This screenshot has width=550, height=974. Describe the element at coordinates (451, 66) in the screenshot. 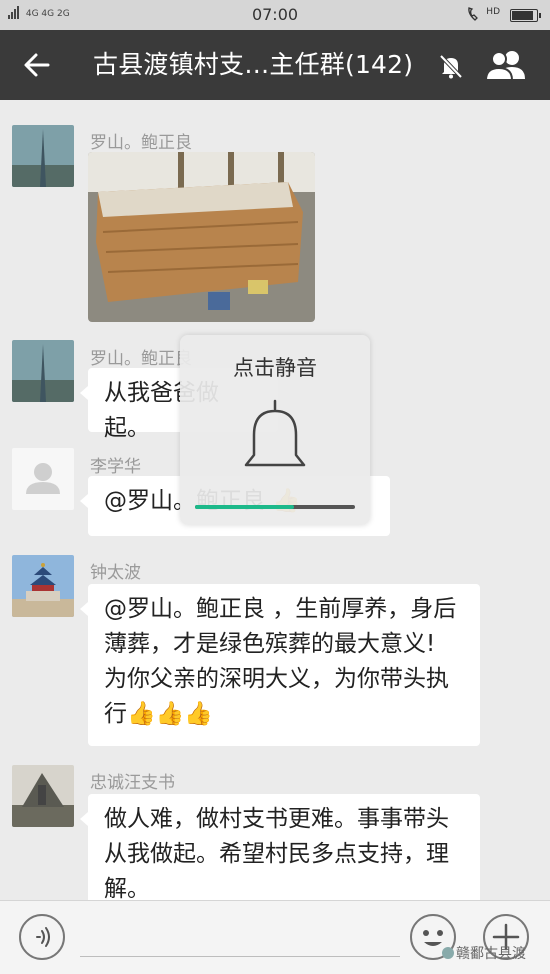

I see `mute-bell-icon` at that location.